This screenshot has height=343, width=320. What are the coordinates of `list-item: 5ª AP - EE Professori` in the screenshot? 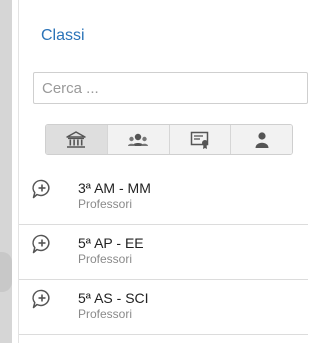 It's located at (163, 252).